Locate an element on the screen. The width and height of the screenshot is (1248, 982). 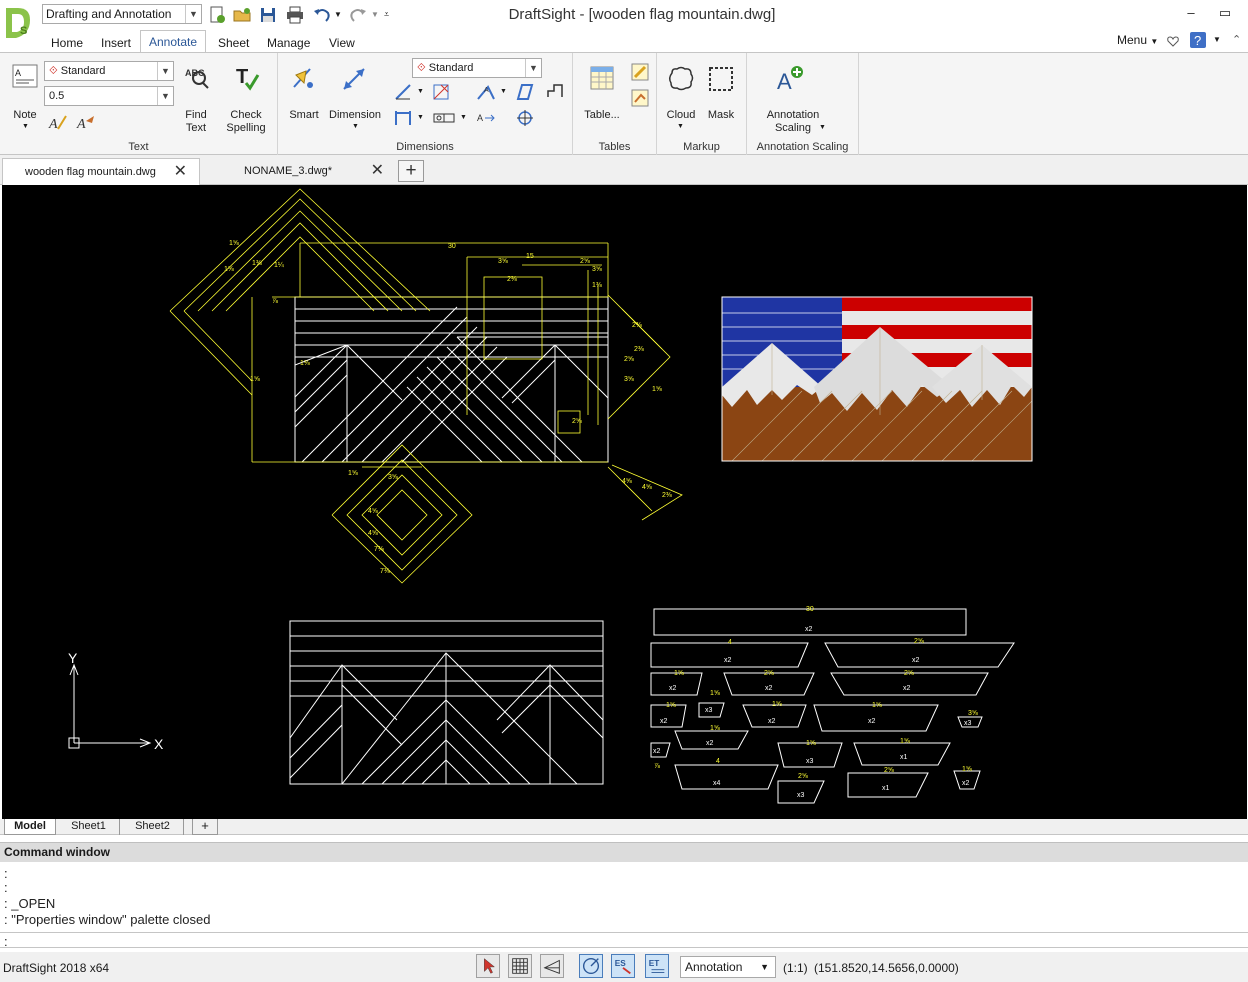
angular-dropdown-icon: ▼ is located at coordinates (503, 91).